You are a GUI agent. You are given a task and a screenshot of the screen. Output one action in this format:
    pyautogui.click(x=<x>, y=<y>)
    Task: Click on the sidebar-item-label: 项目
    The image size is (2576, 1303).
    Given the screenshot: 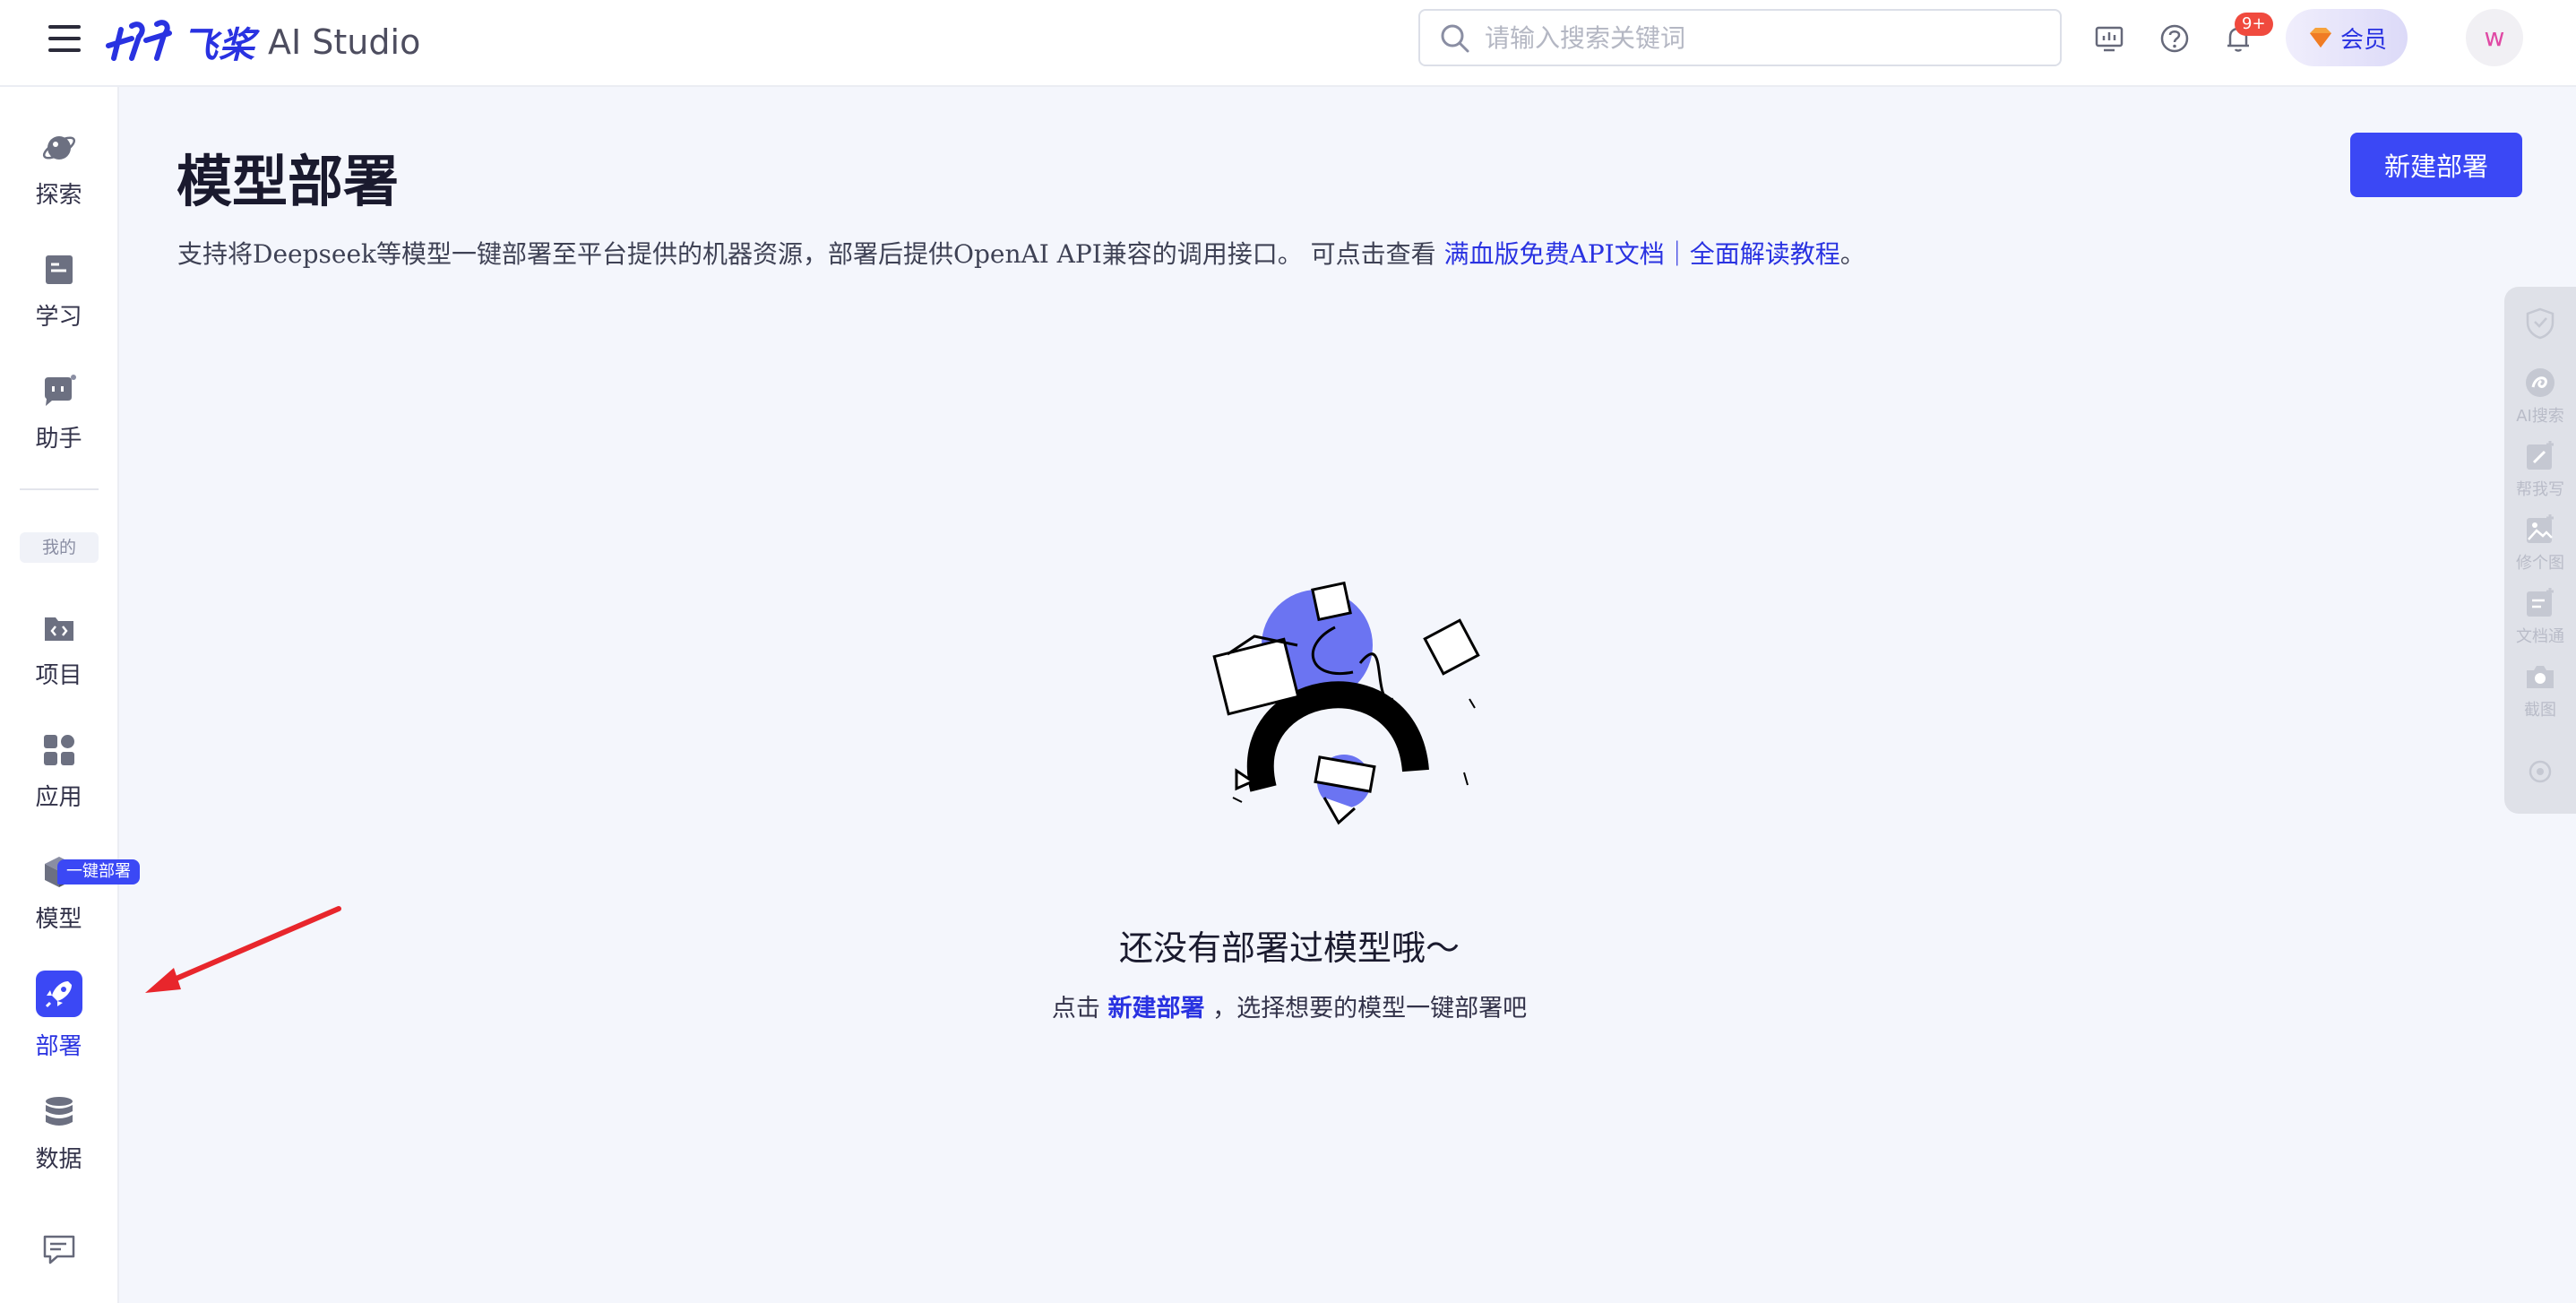 What is the action you would take?
    pyautogui.click(x=58, y=675)
    